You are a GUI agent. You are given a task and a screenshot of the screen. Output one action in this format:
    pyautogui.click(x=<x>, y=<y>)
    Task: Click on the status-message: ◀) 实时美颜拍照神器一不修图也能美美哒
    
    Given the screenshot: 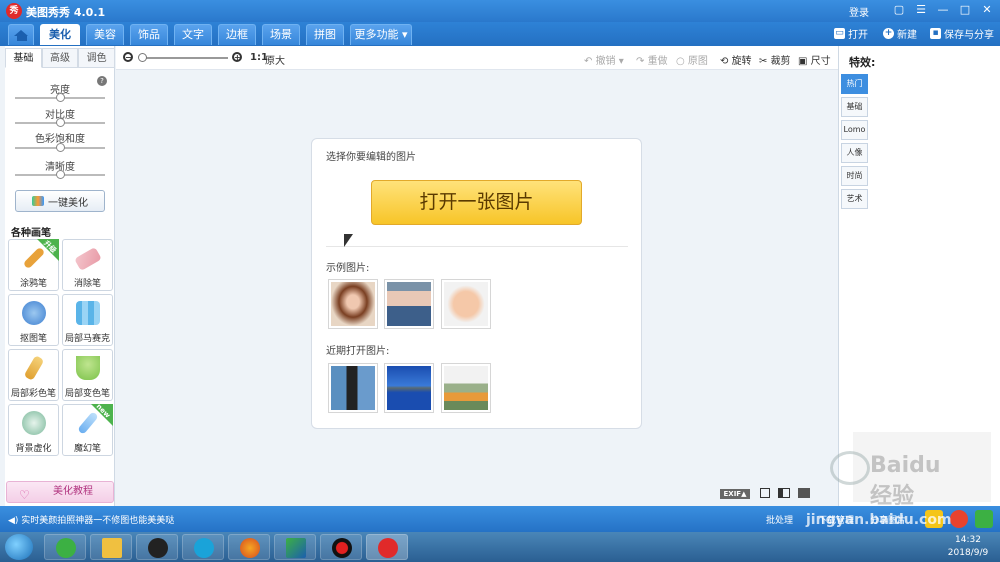 What is the action you would take?
    pyautogui.click(x=91, y=519)
    